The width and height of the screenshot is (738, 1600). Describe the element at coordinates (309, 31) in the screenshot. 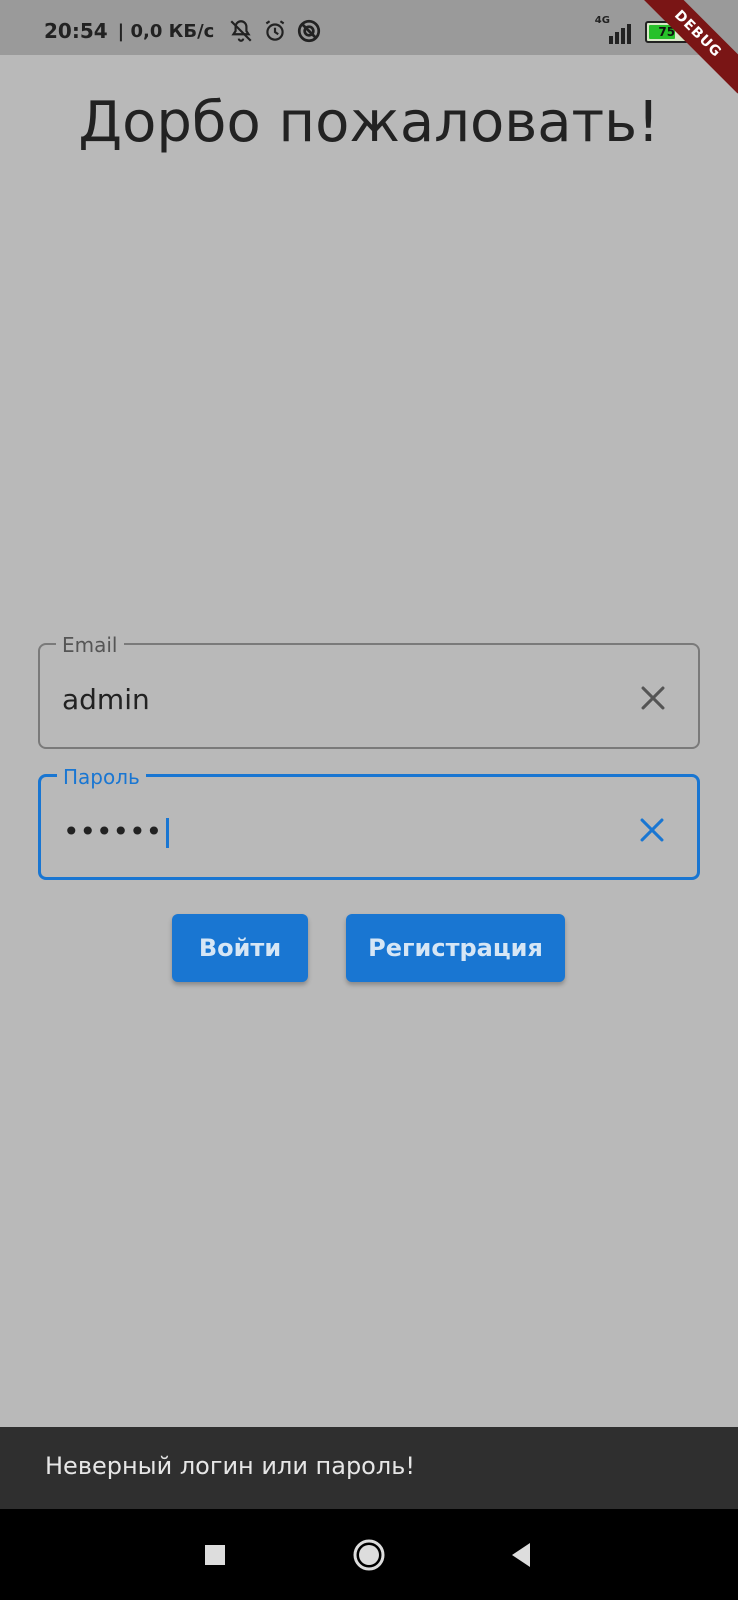

I see `data-saver-icon` at that location.